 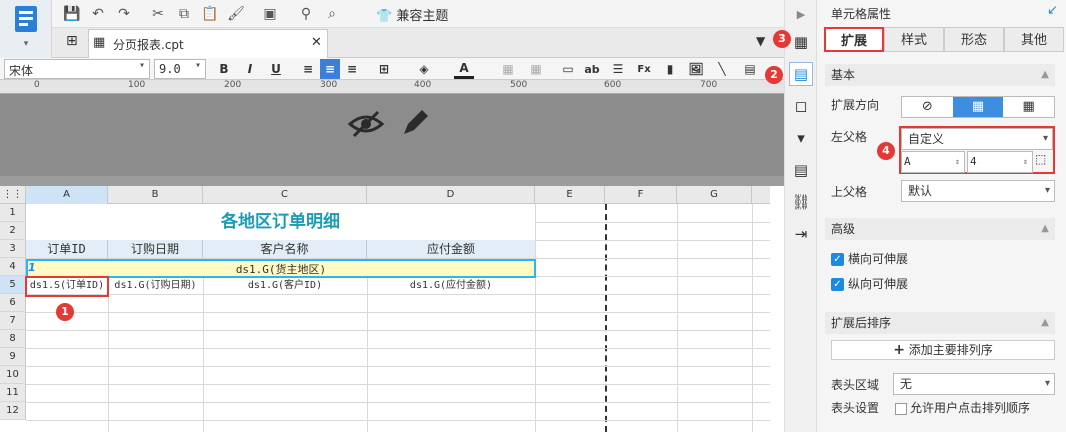 What do you see at coordinates (13, 393) in the screenshot?
I see `row-header: 11` at bounding box center [13, 393].